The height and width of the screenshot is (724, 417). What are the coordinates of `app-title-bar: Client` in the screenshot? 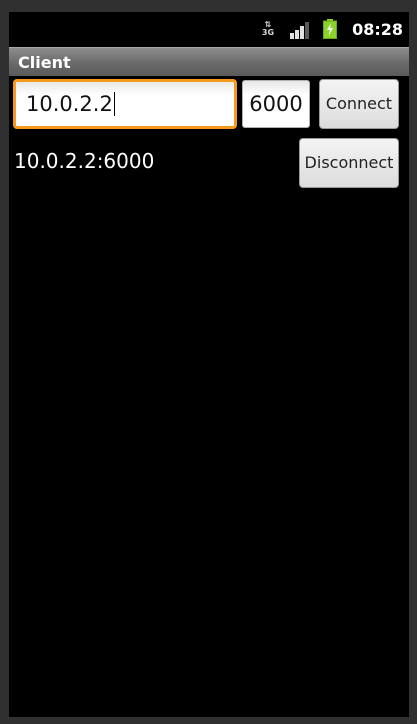 It's located at (209, 61).